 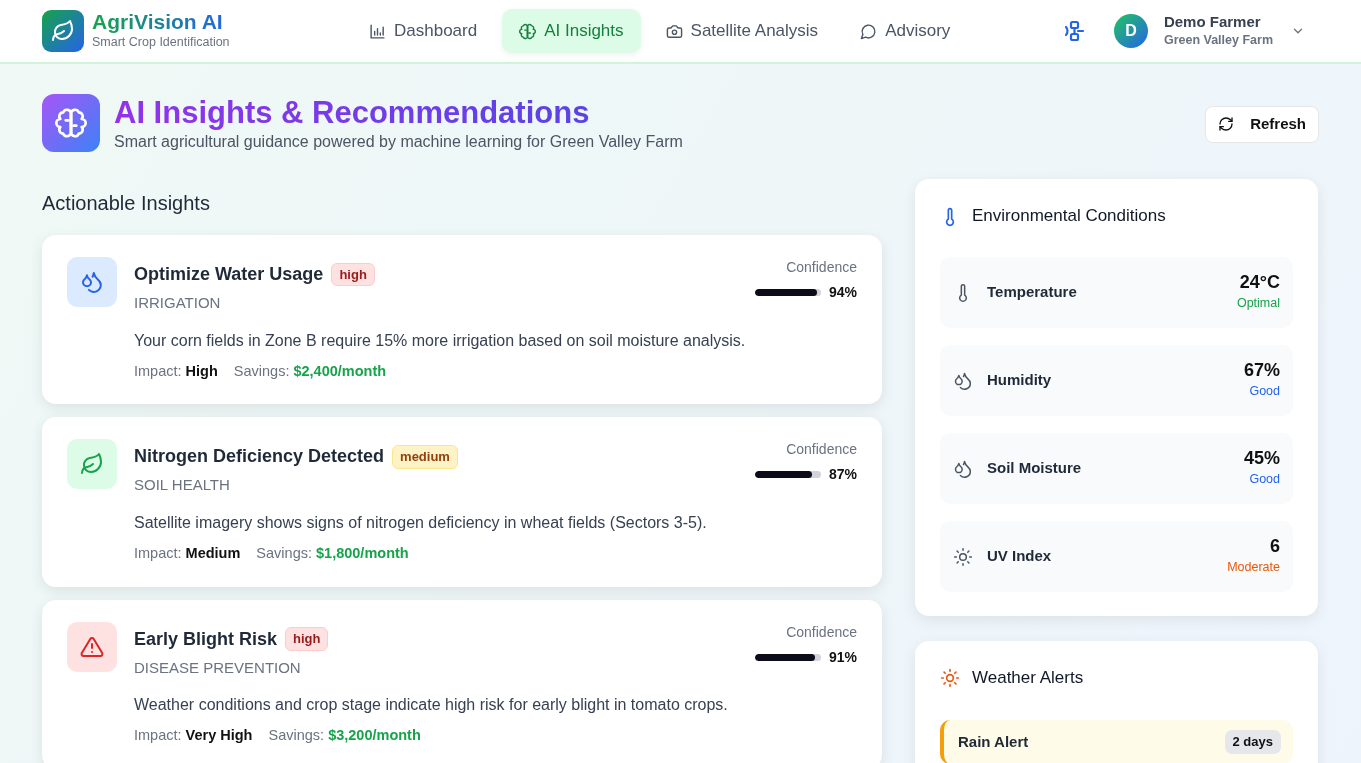 I want to click on condition-status: Moderate, so click(x=1253, y=567).